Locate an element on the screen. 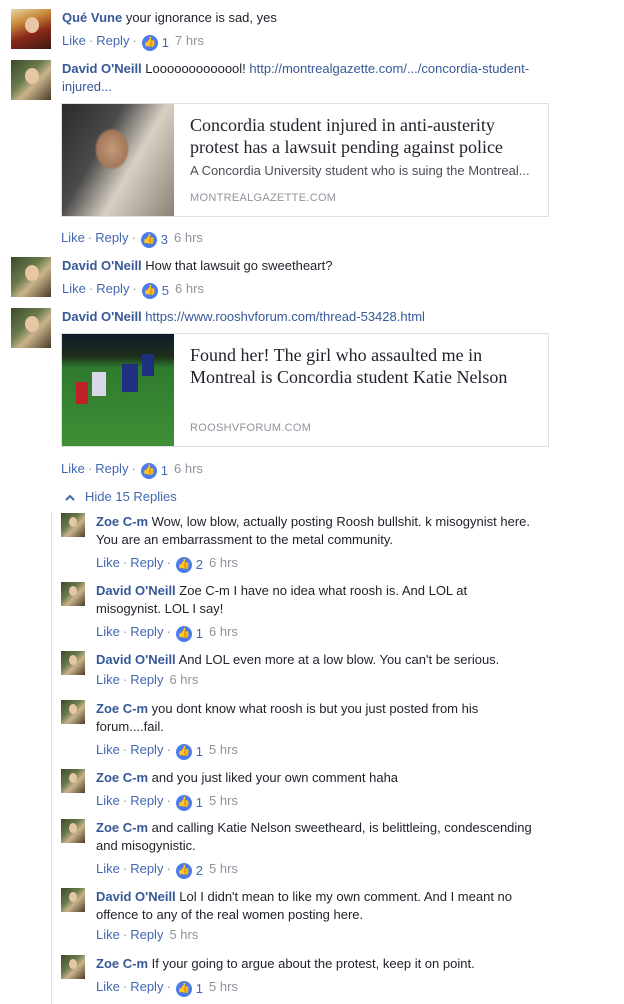  reply-actions: Like · Reply · 👍 1 6 hrs is located at coordinates (167, 633).